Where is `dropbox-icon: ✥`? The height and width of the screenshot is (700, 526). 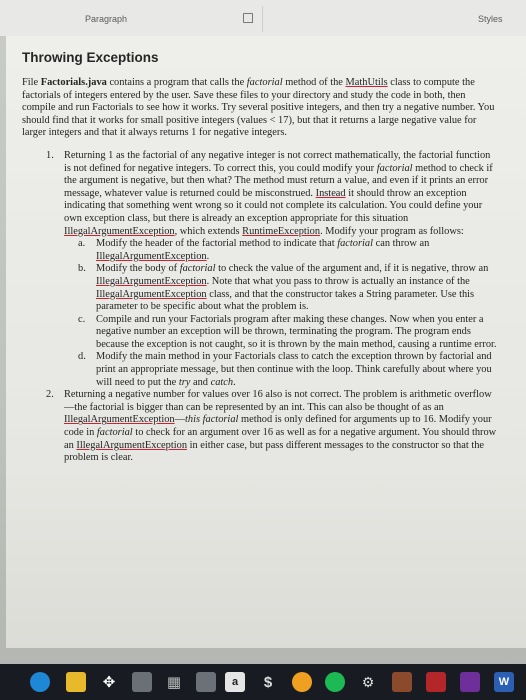
dropbox-icon: ✥ is located at coordinates (109, 682).